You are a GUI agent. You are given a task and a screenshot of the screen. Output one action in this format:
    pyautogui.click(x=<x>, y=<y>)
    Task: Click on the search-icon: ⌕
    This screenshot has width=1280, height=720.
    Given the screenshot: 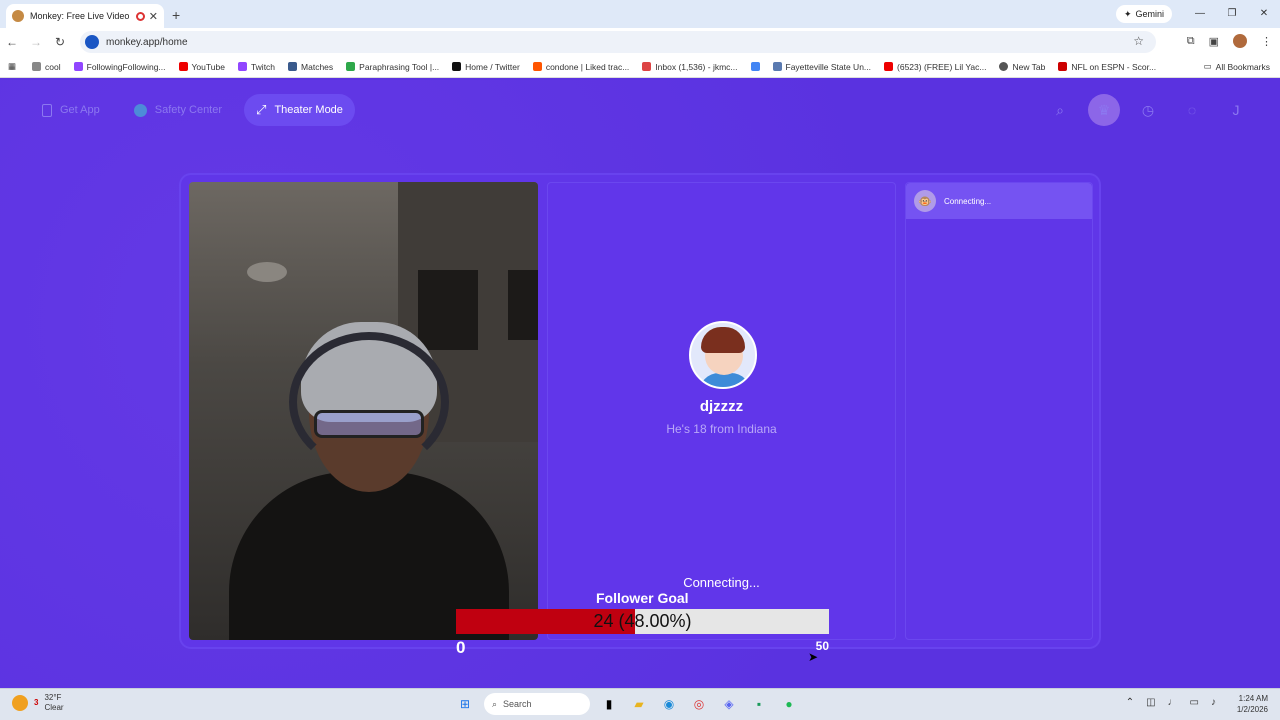 What is the action you would take?
    pyautogui.click(x=1060, y=110)
    